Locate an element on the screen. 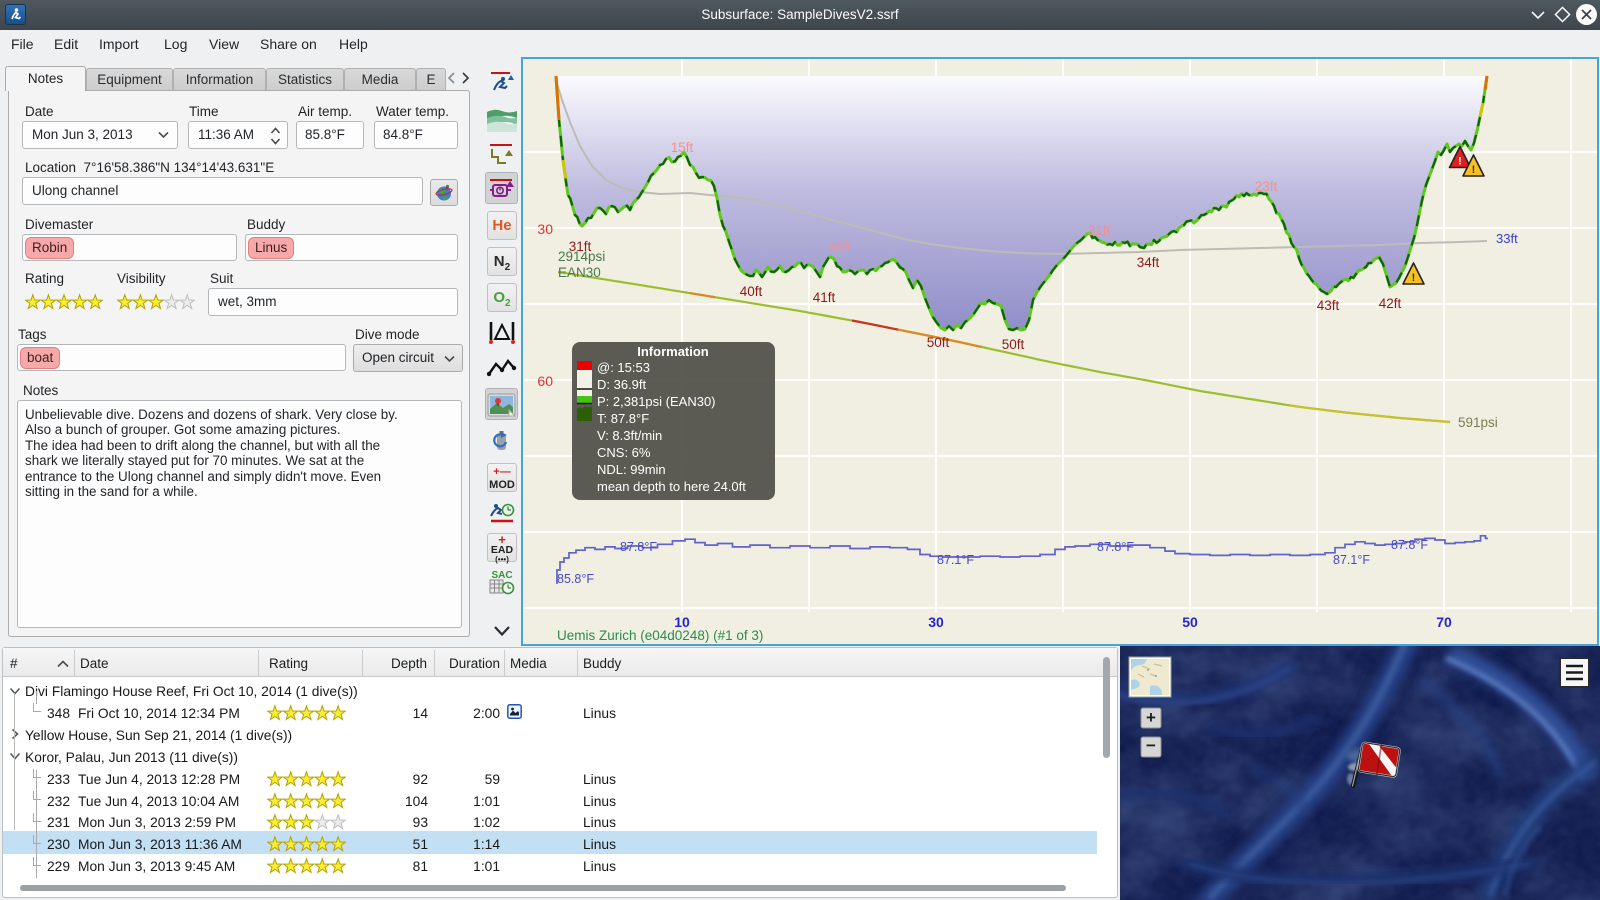 The width and height of the screenshot is (1600, 900). svg-text: Information is located at coordinates (673, 351).